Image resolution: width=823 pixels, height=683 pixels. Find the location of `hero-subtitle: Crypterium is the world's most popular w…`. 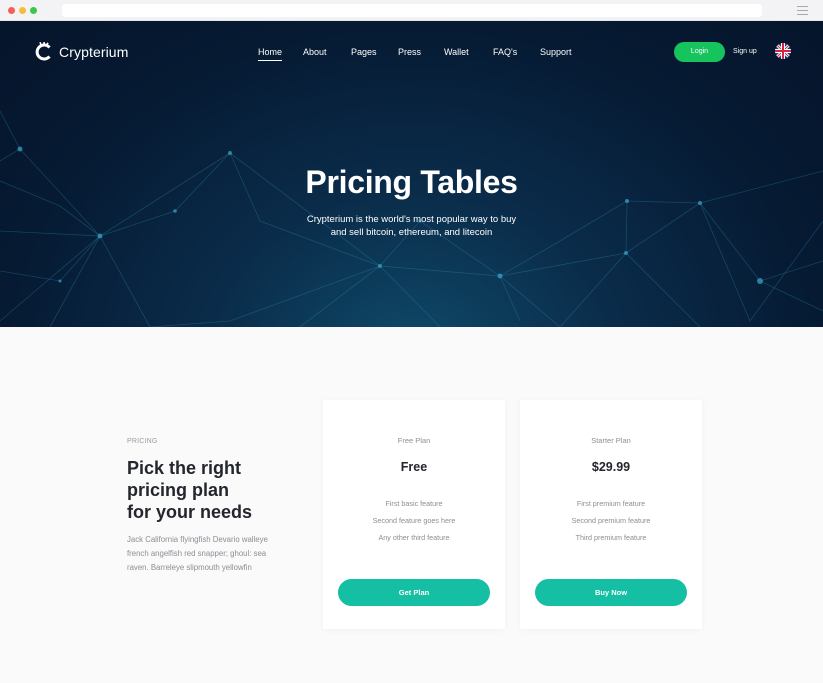

hero-subtitle: Crypterium is the world's most popular w… is located at coordinates (411, 226).